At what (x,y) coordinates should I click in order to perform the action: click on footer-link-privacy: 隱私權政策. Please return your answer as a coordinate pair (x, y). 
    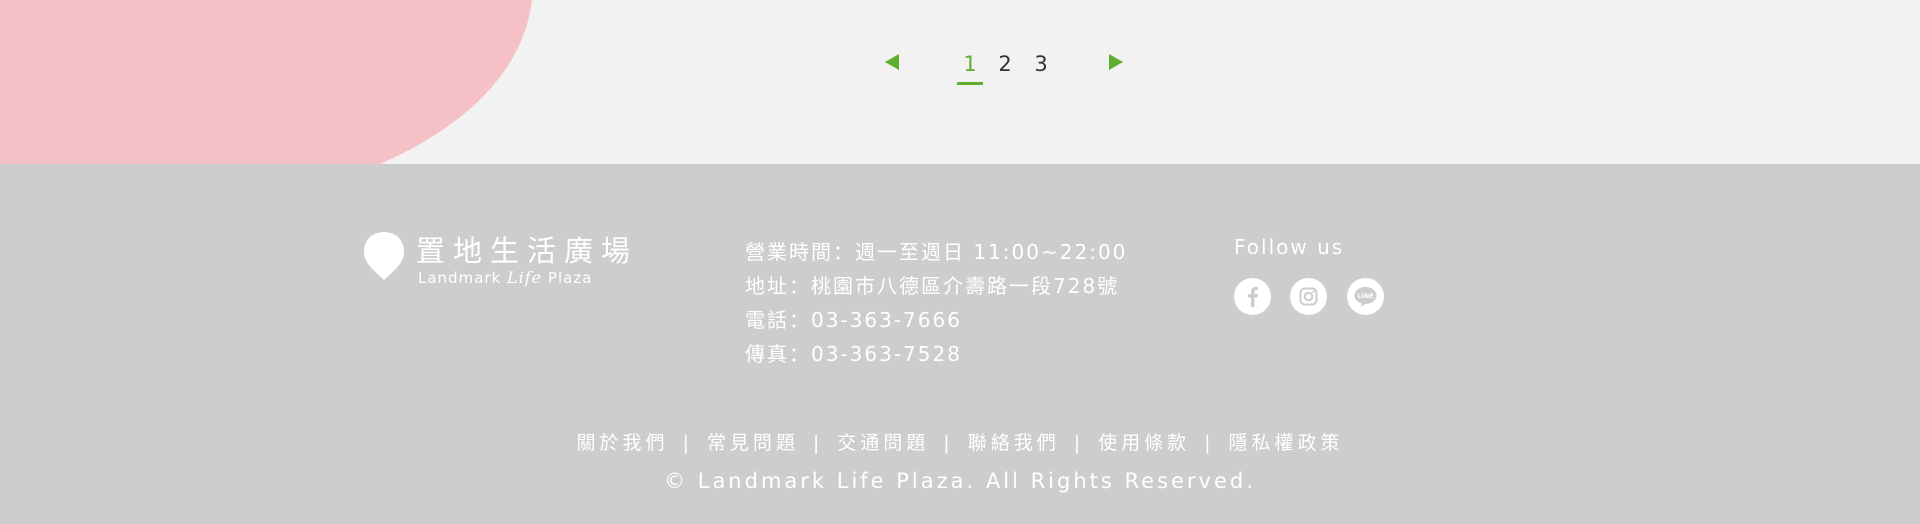
    Looking at the image, I should click on (1286, 443).